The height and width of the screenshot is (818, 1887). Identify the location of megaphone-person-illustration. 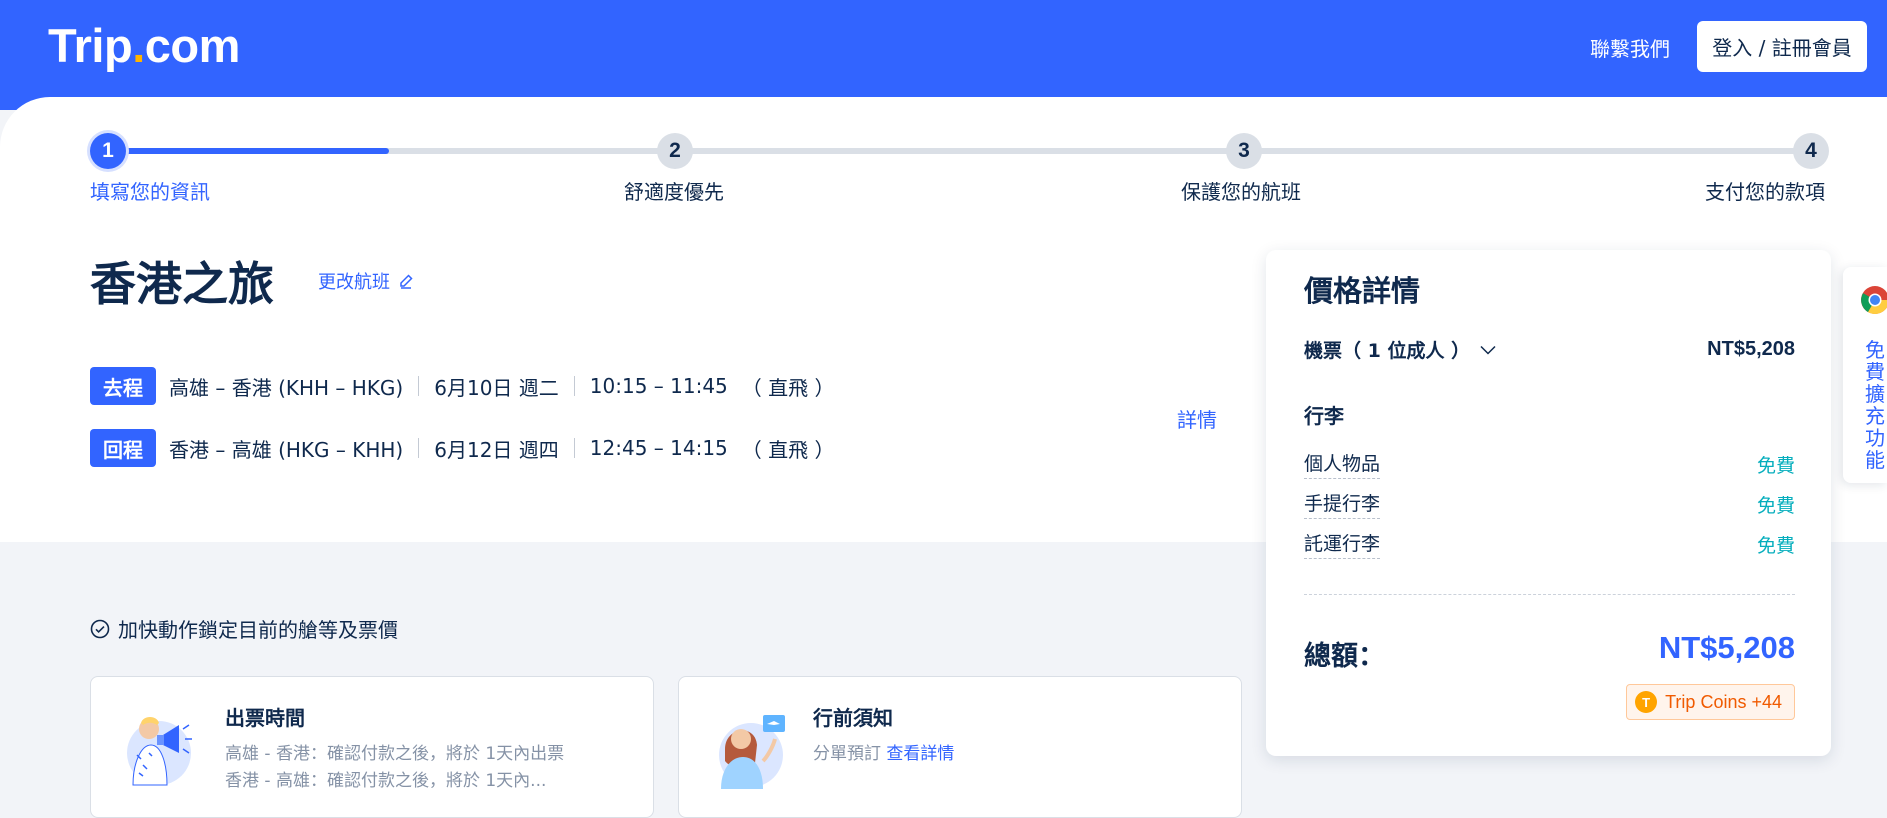
(159, 751).